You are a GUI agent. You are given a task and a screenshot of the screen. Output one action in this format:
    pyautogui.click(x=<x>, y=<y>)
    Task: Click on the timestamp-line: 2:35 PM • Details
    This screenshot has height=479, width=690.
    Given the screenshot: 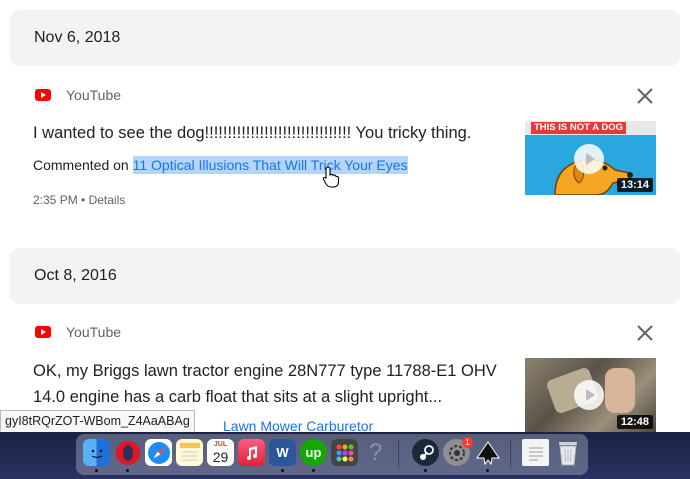 What is the action you would take?
    pyautogui.click(x=79, y=200)
    